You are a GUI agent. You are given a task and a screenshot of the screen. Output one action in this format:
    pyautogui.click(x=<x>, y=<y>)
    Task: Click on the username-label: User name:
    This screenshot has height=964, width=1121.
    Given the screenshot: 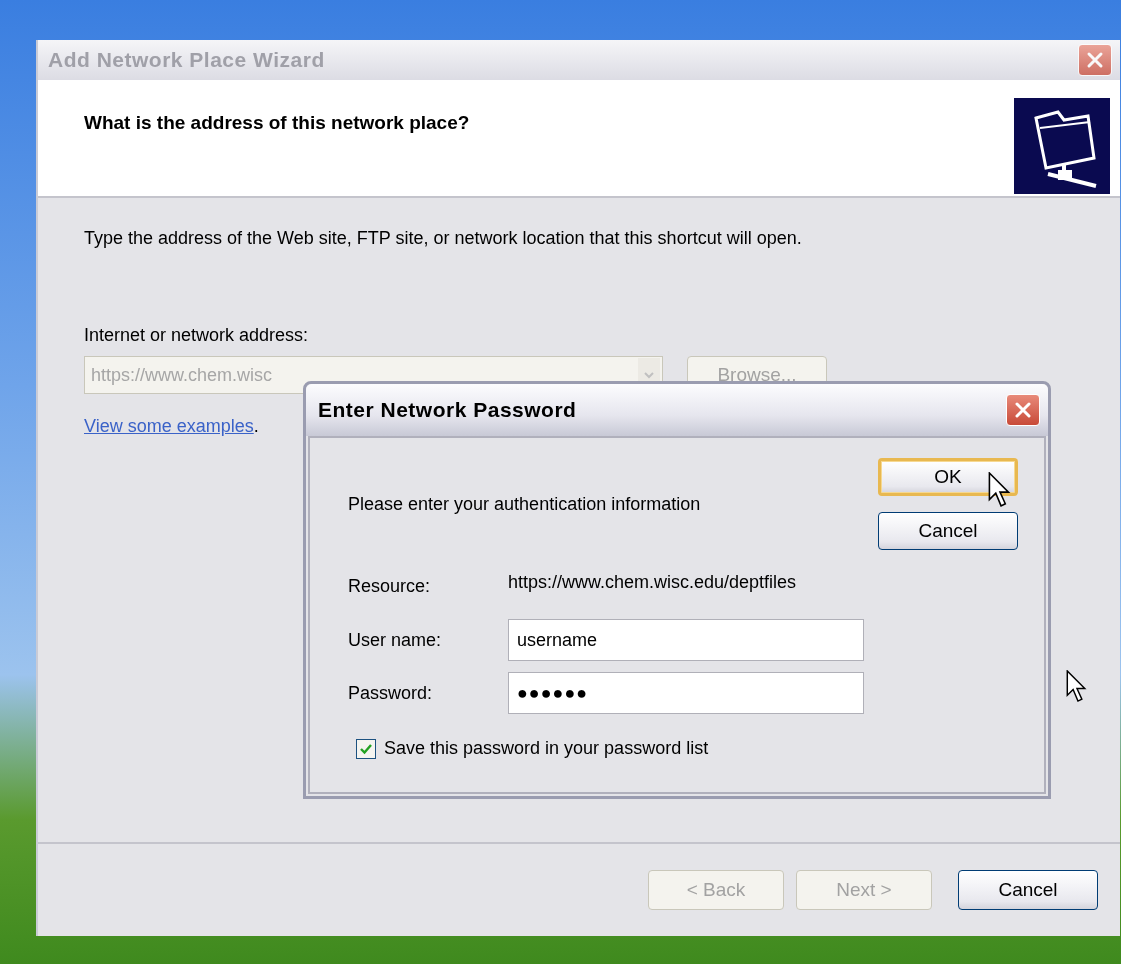 What is the action you would take?
    pyautogui.click(x=395, y=640)
    